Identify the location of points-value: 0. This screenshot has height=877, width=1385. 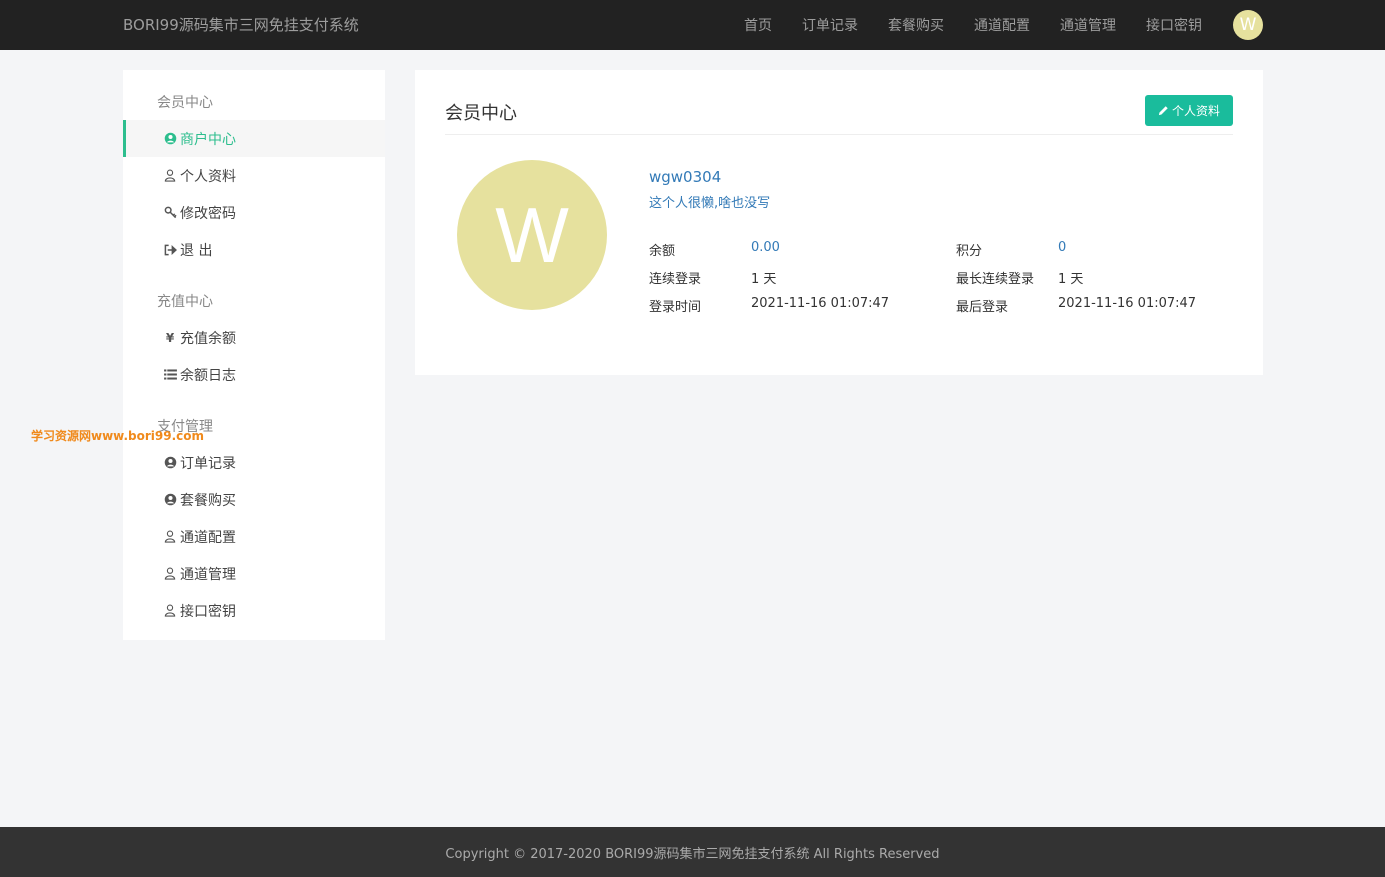
(1062, 247).